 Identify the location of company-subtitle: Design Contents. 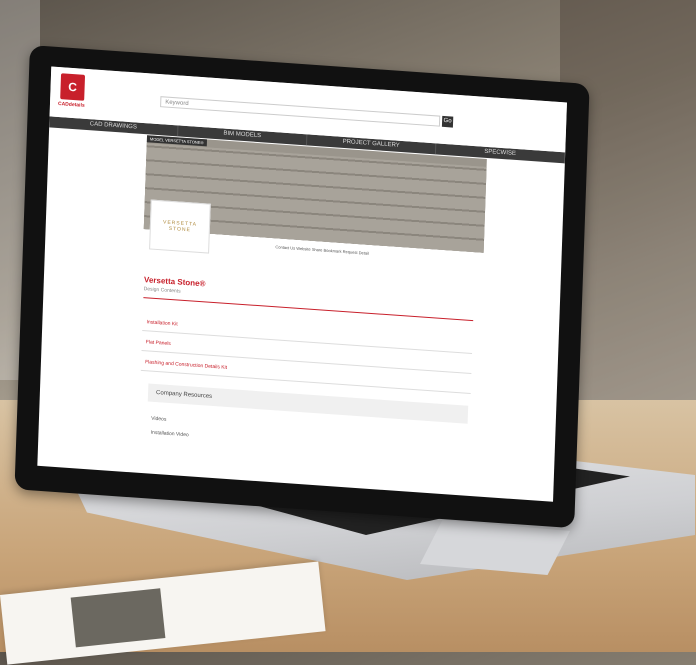
(162, 290).